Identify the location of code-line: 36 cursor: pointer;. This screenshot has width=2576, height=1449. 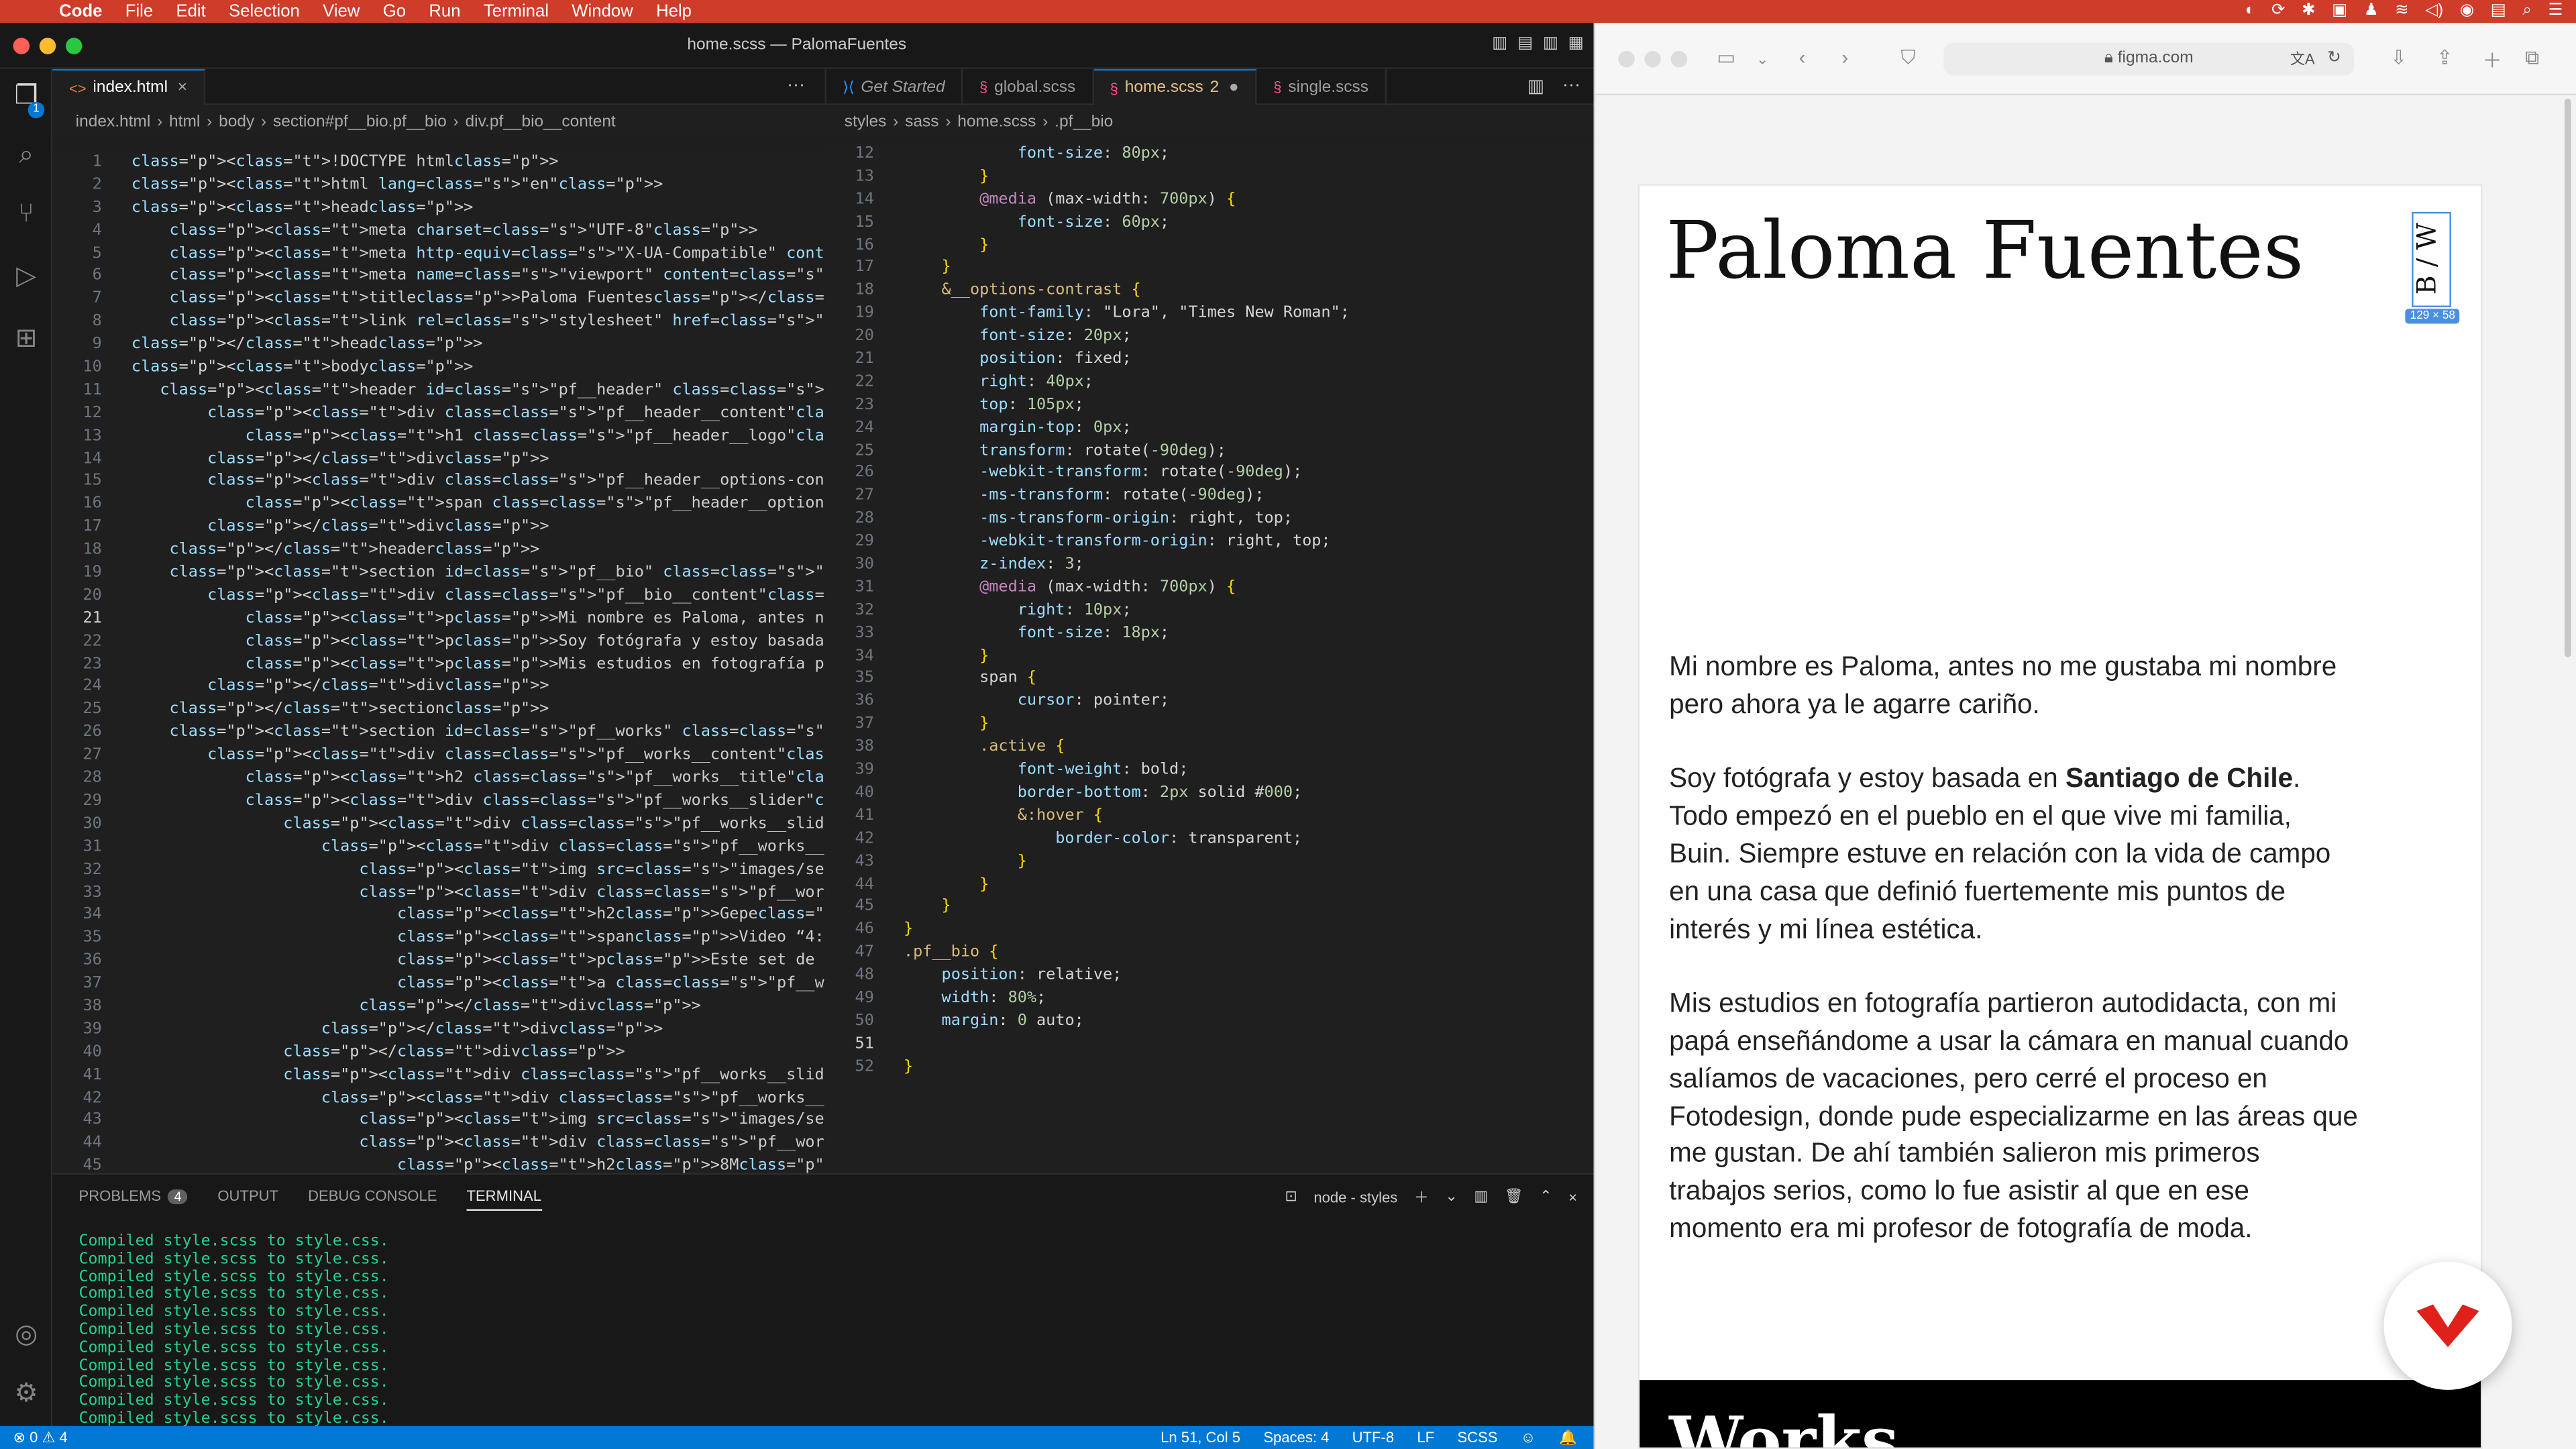
(1208, 701).